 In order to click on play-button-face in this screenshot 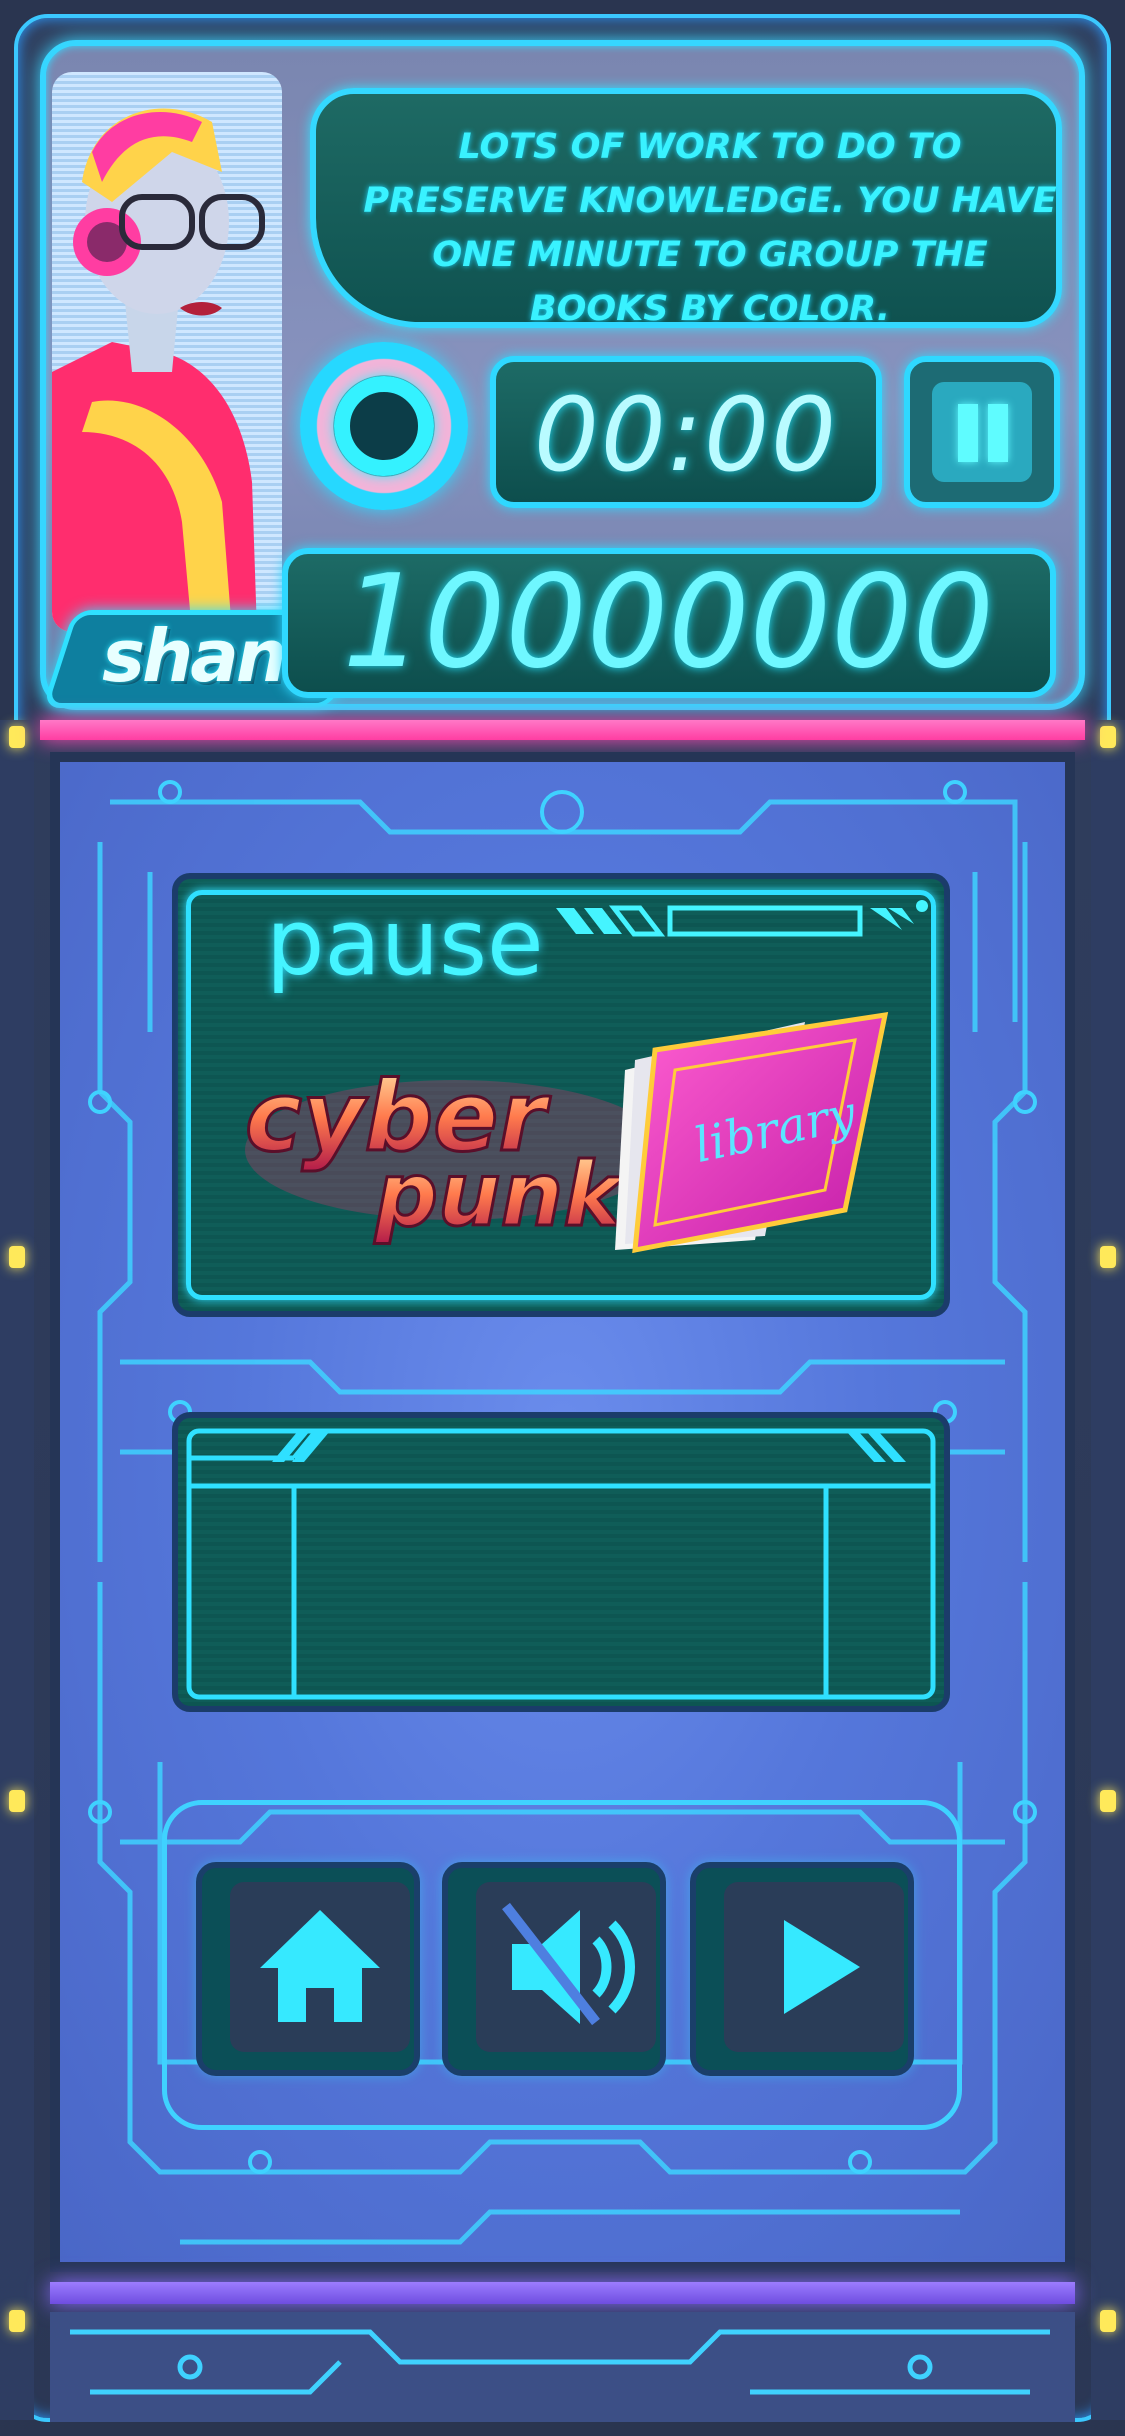, I will do `click(814, 1967)`.